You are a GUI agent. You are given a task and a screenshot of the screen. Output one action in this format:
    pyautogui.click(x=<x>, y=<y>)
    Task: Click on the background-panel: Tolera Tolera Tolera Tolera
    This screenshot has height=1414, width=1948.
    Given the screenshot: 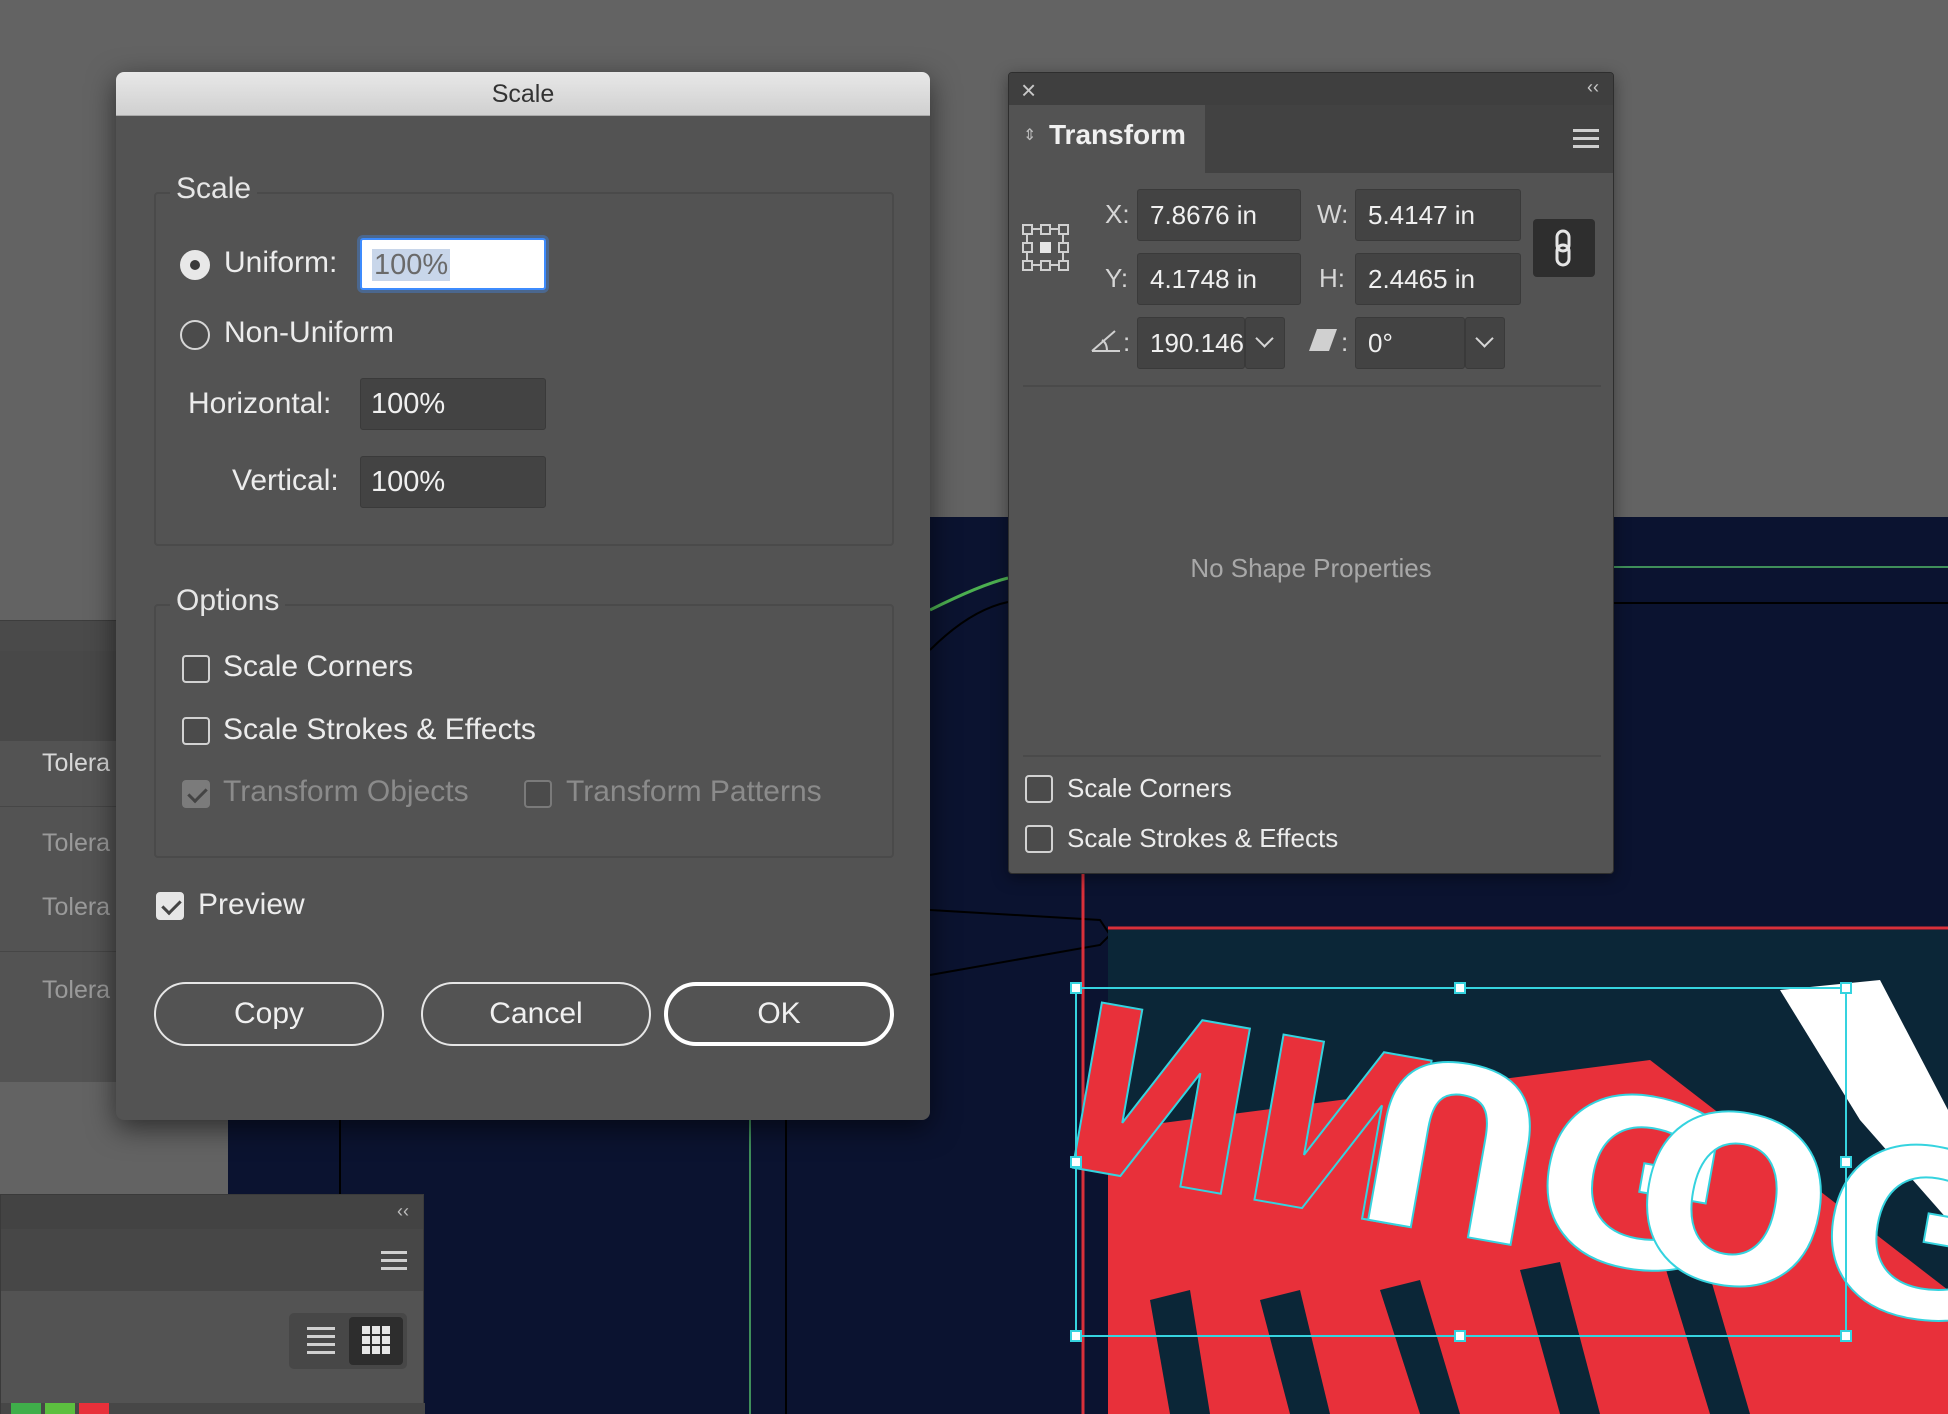 What is the action you would take?
    pyautogui.click(x=65, y=851)
    